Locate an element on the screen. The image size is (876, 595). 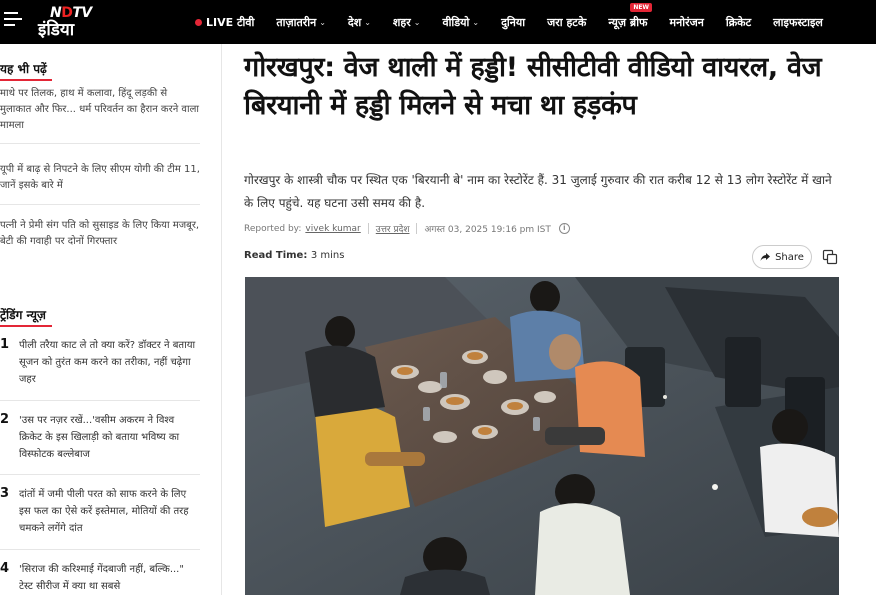
live-dot-icon is located at coordinates (198, 22).